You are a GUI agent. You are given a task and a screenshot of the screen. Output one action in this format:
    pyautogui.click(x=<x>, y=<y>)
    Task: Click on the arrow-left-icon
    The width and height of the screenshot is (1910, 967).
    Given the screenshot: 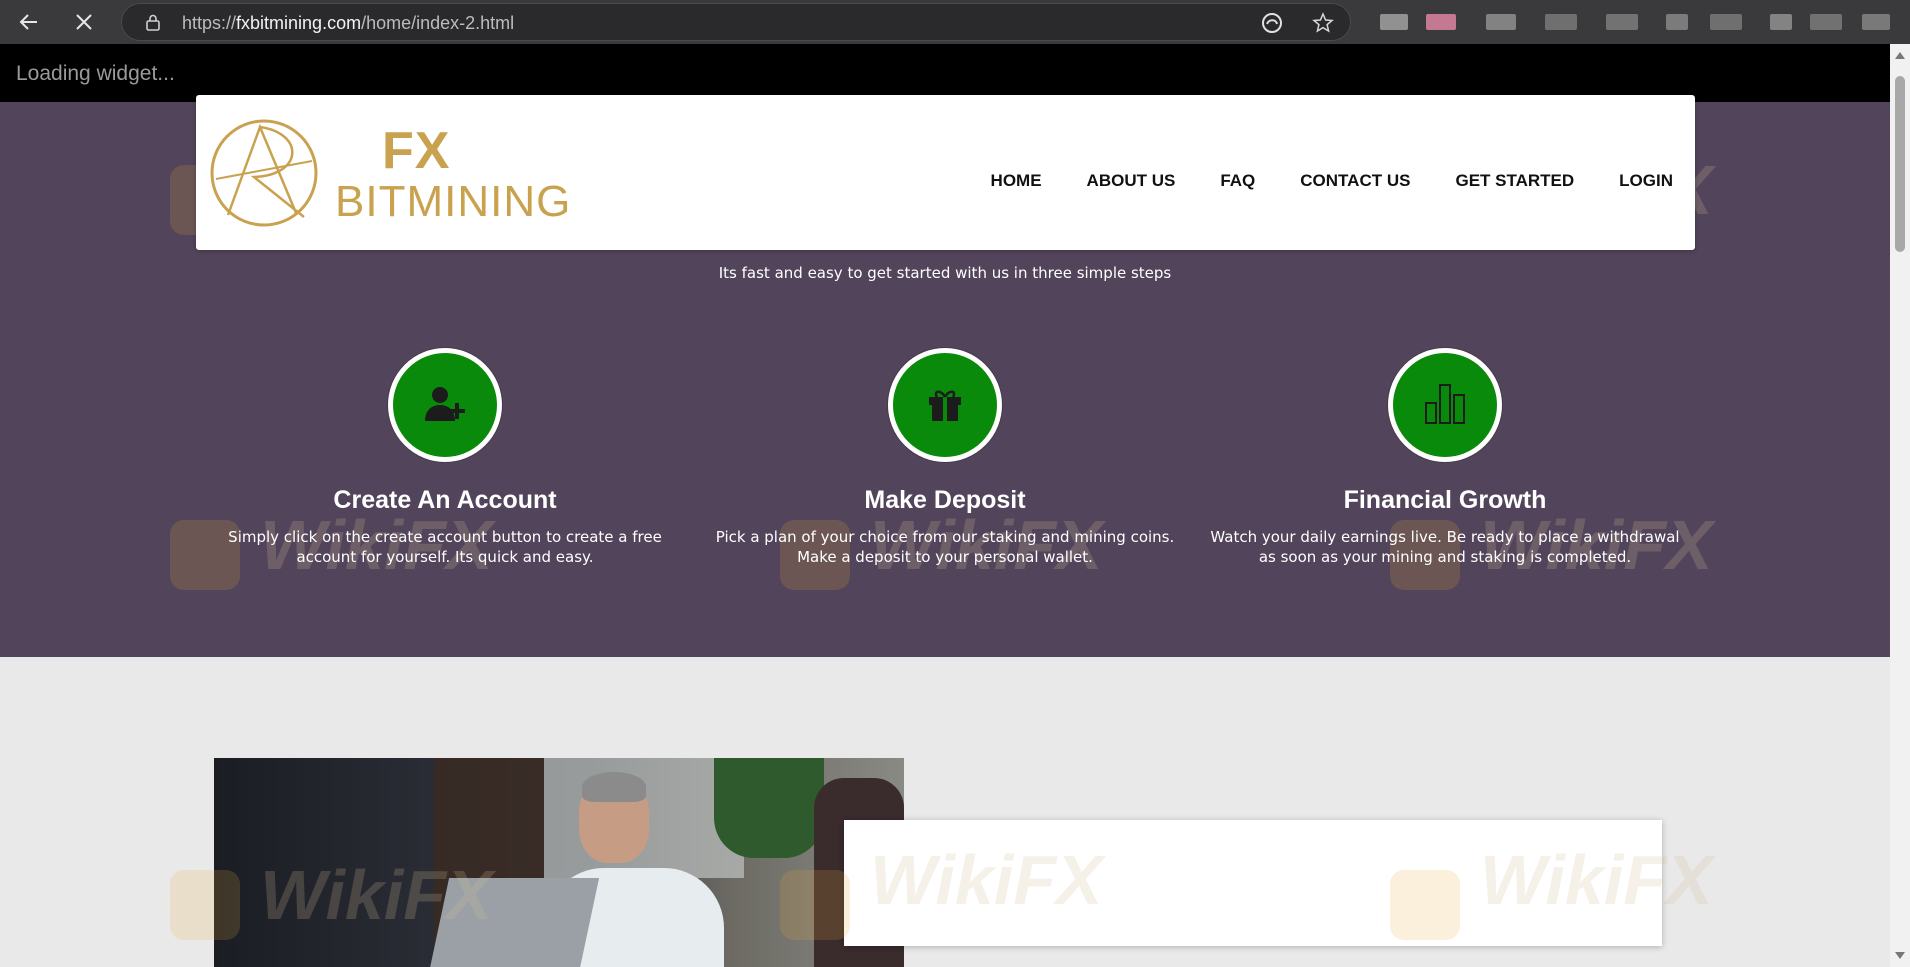 What is the action you would take?
    pyautogui.click(x=28, y=22)
    